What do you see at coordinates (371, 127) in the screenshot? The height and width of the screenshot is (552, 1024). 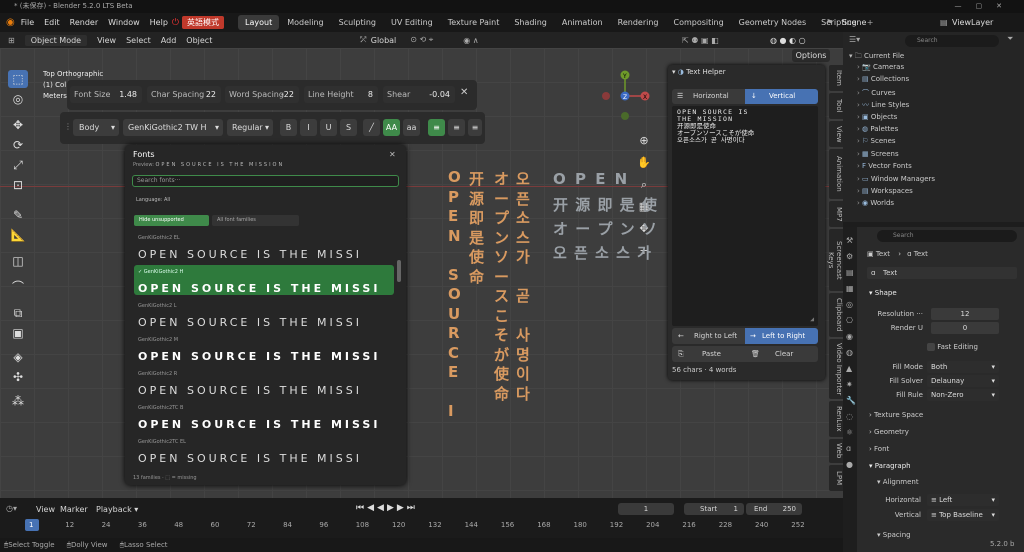 I see `slash-icon: ╱` at bounding box center [371, 127].